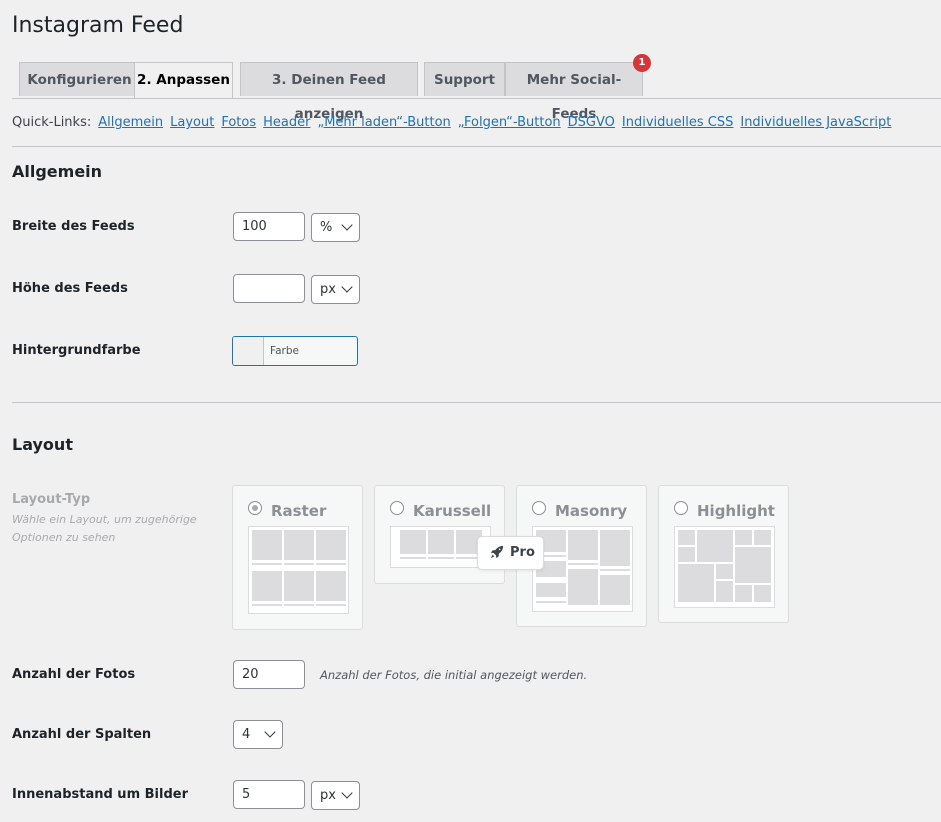 Image resolution: width=941 pixels, height=822 pixels. Describe the element at coordinates (98, 25) in the screenshot. I see `page-title: Instagram Feed` at that location.